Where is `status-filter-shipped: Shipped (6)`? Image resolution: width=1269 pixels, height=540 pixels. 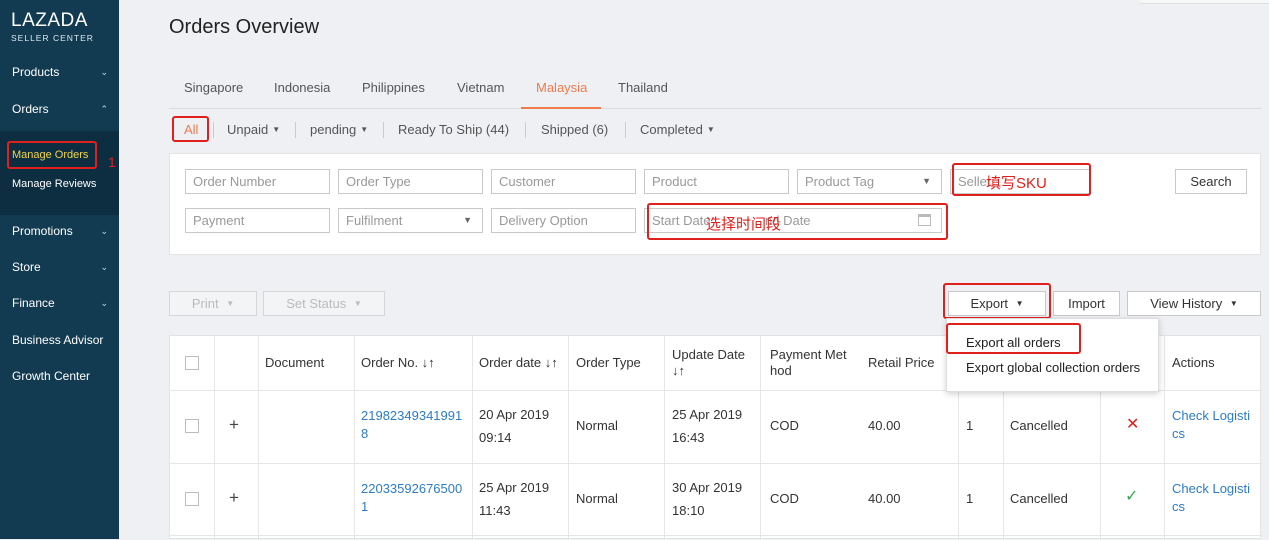
status-filter-shipped: Shipped (6) is located at coordinates (574, 129).